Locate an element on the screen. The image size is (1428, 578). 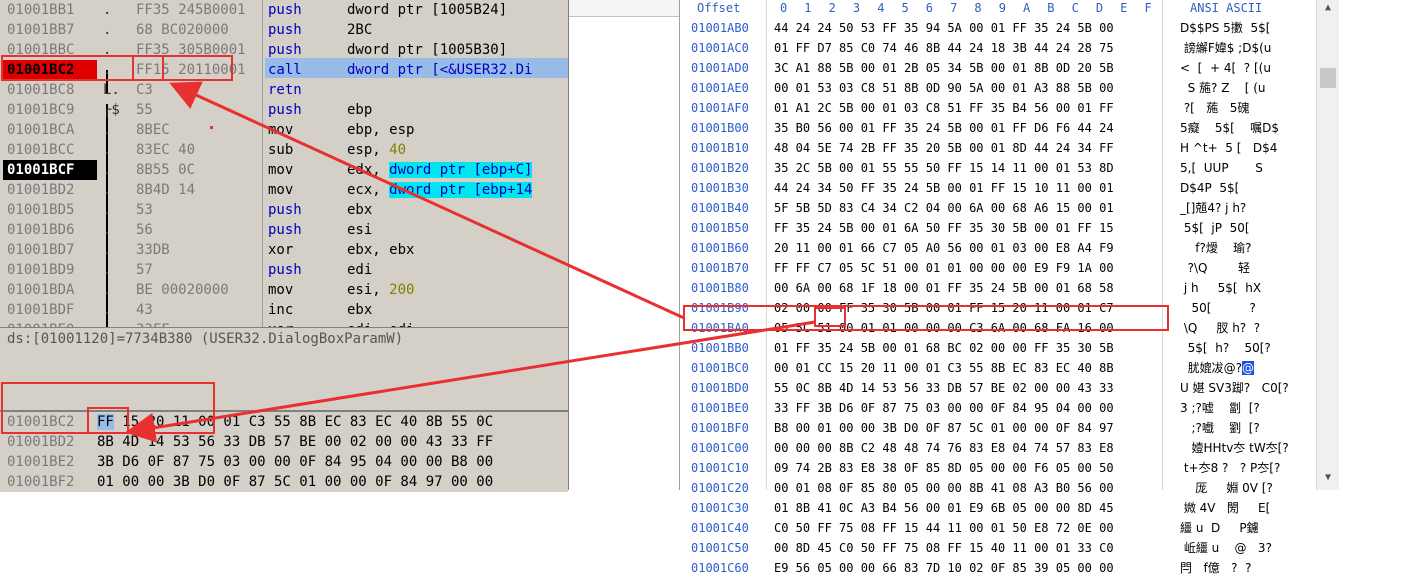
instruction-address: 01001BCF is located at coordinates (50, 170).